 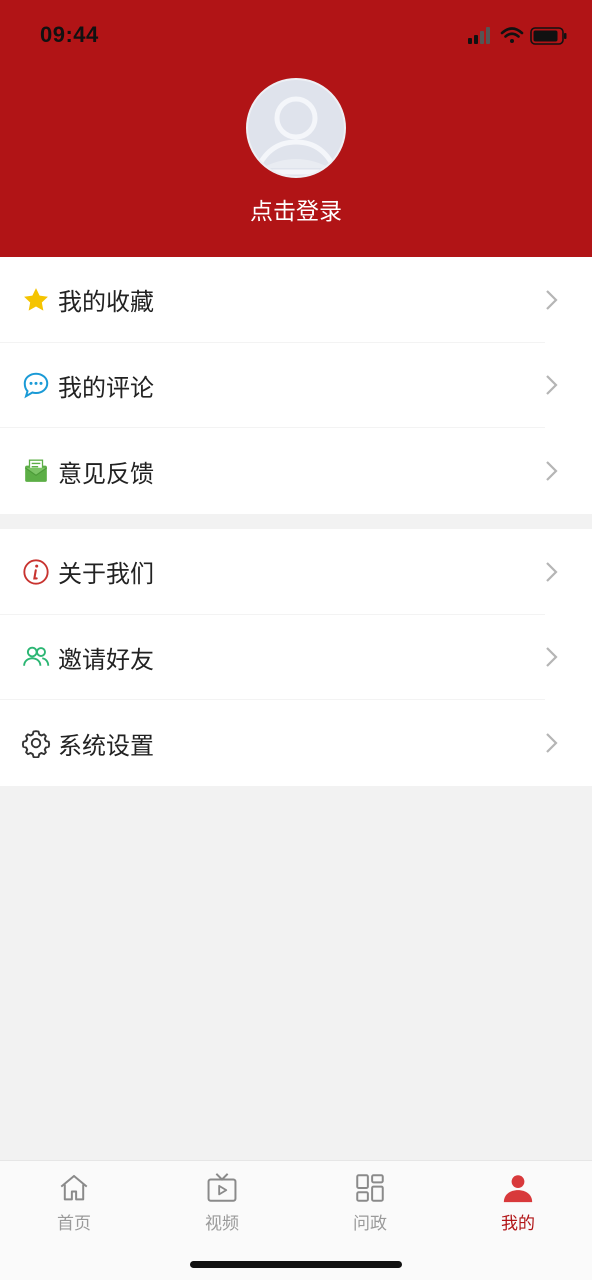 What do you see at coordinates (370, 1224) in the screenshot?
I see `tab-label: 问政` at bounding box center [370, 1224].